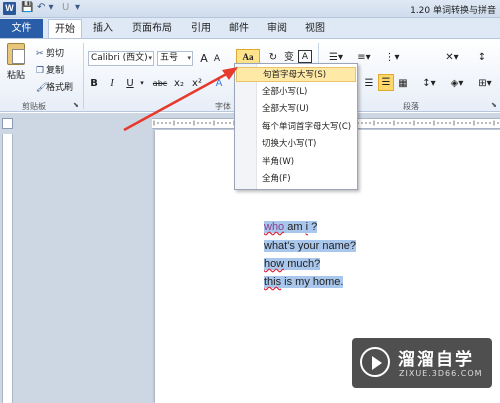  I want to click on watermark-subtitle: ZIXUE.3D66.COM, so click(441, 373).